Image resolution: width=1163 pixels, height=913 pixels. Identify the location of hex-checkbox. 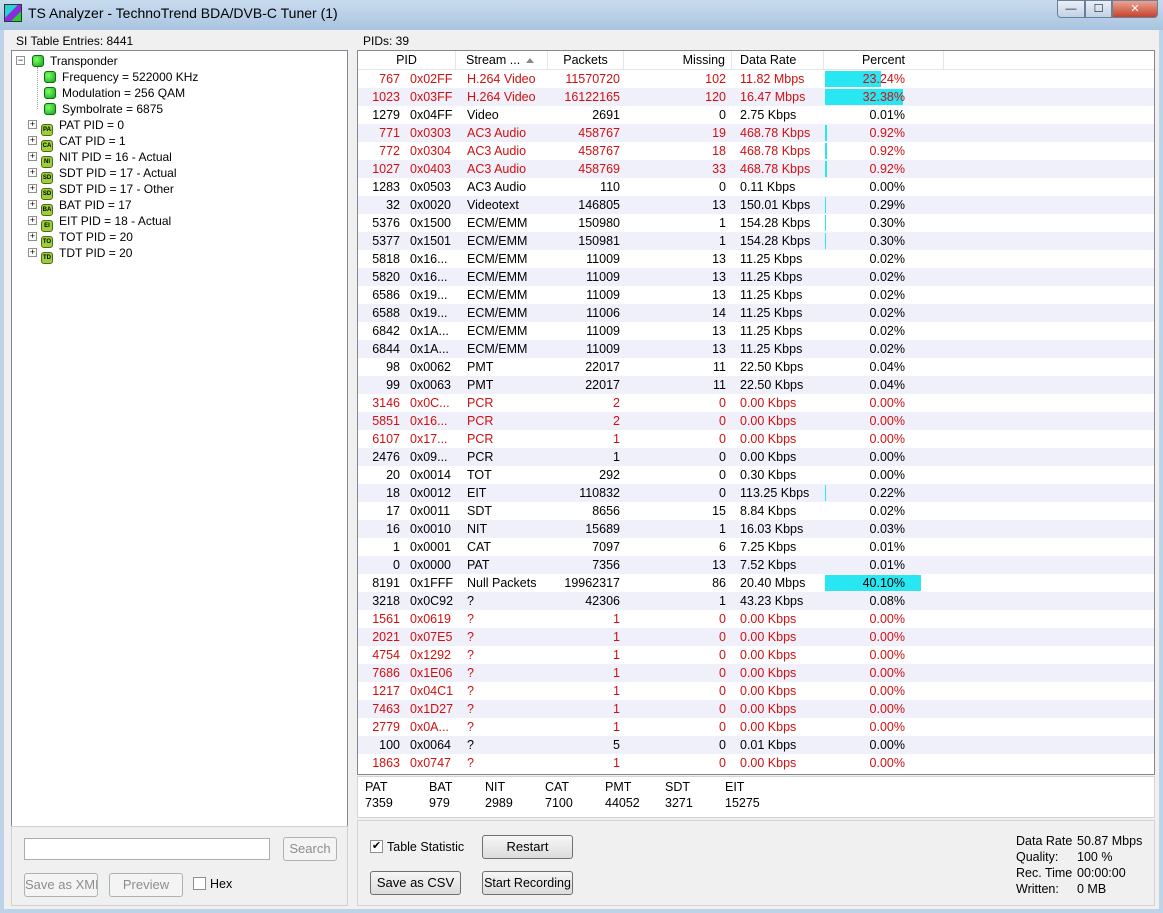
(199, 883).